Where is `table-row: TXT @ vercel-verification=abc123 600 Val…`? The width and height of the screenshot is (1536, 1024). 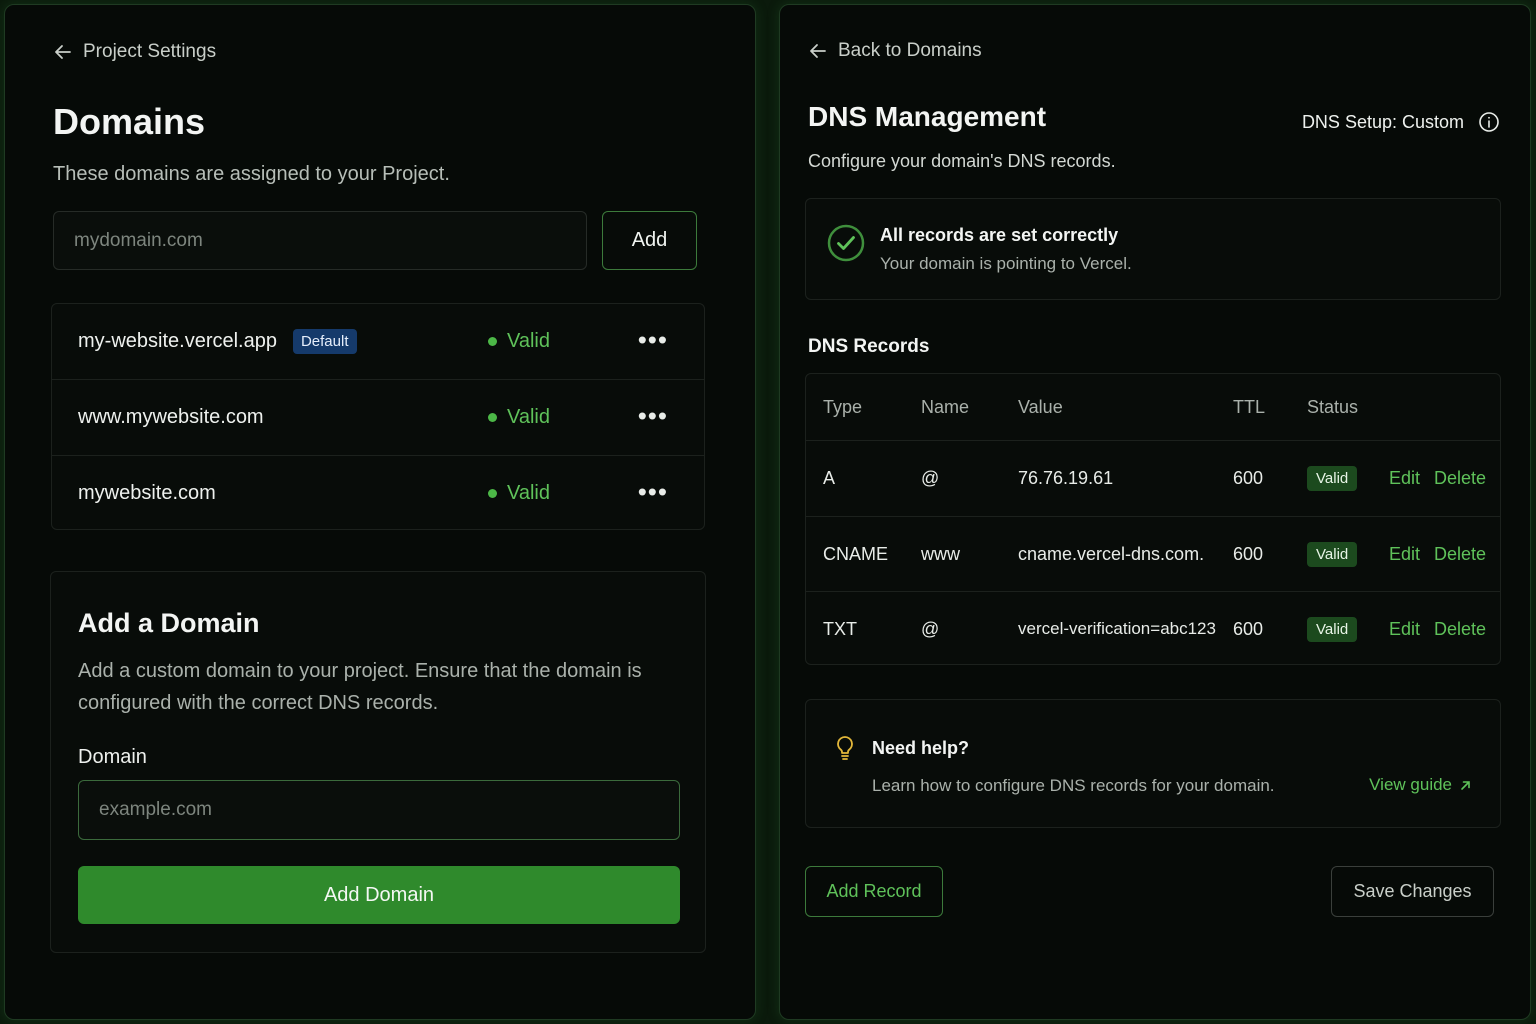
table-row: TXT @ vercel-verification=abc123 600 Val… is located at coordinates (1153, 629).